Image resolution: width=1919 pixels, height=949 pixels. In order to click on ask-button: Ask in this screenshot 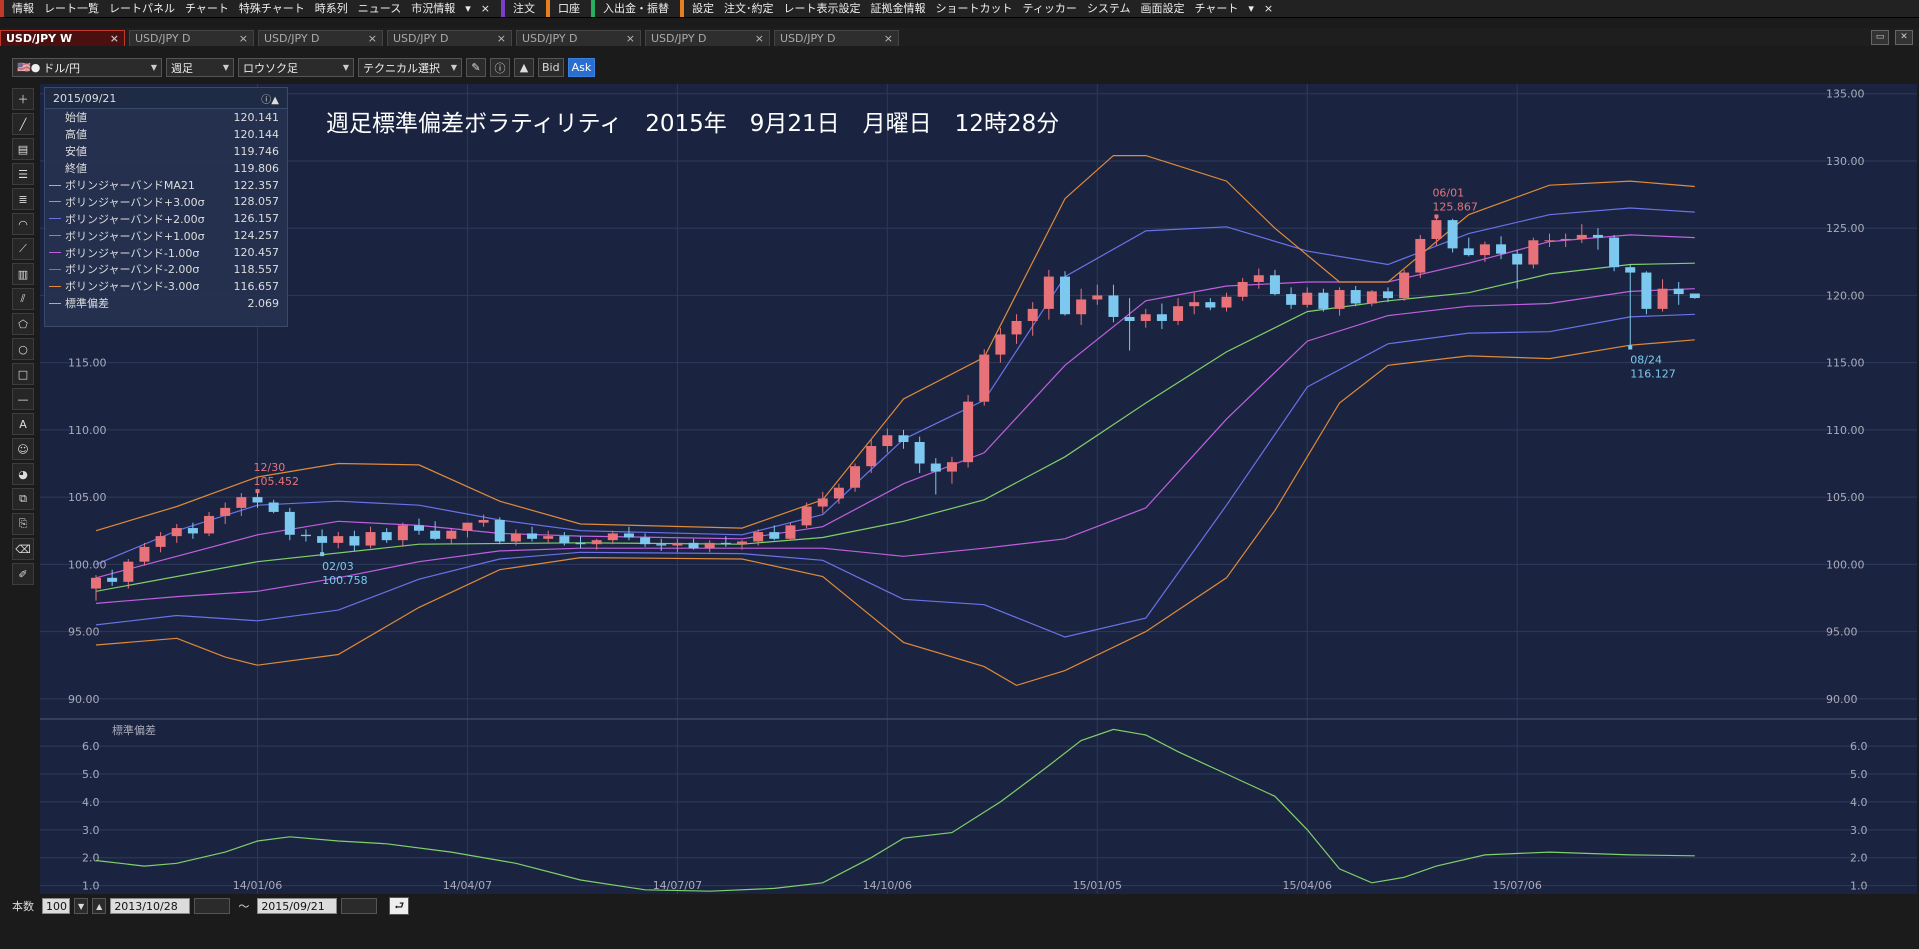, I will do `click(581, 67)`.